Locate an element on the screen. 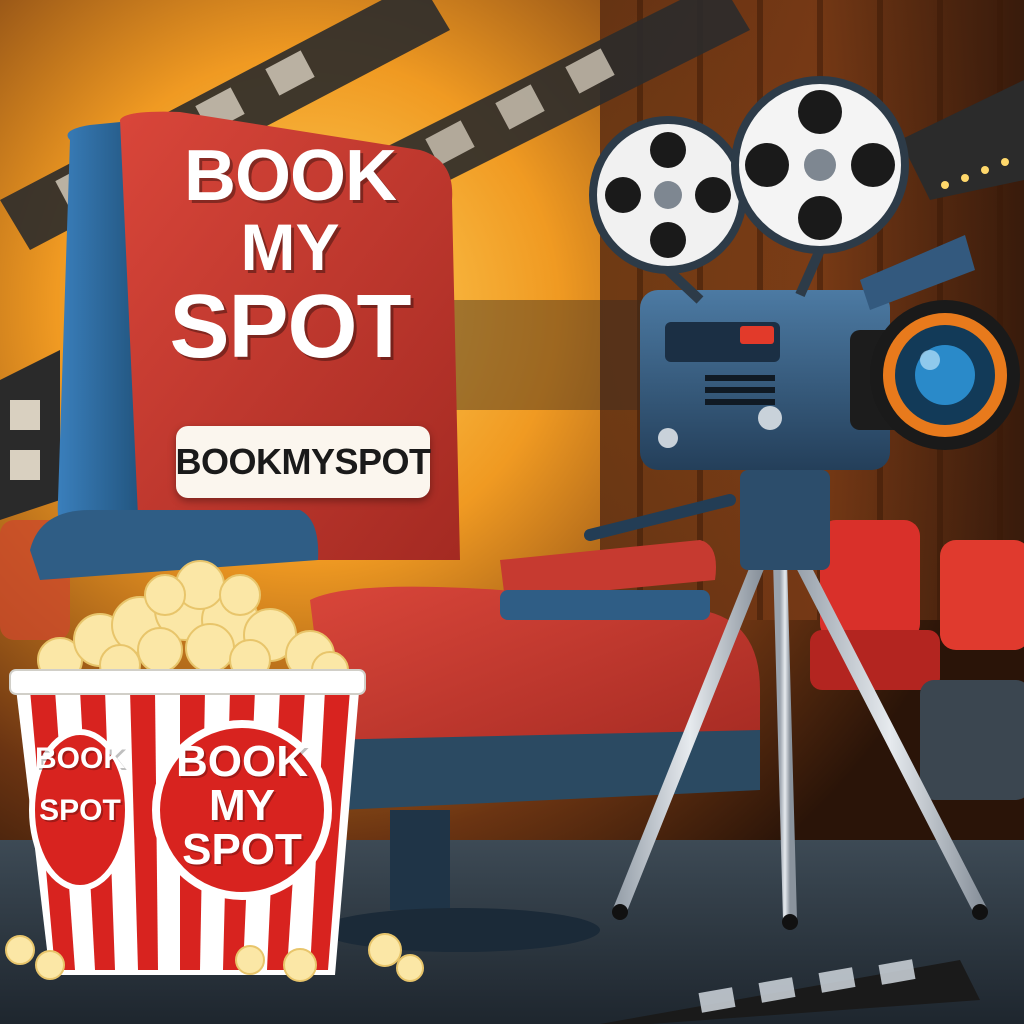 The width and height of the screenshot is (1024, 1024). chair-title-line1: BOOK is located at coordinates (290, 176).